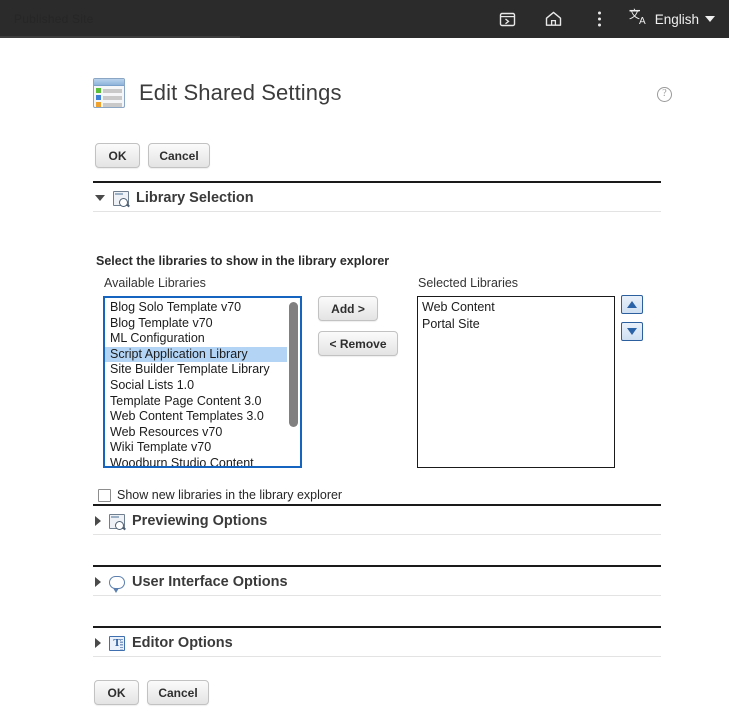 The height and width of the screenshot is (718, 729). What do you see at coordinates (377, 566) in the screenshot?
I see `user-interface-options-rule-top` at bounding box center [377, 566].